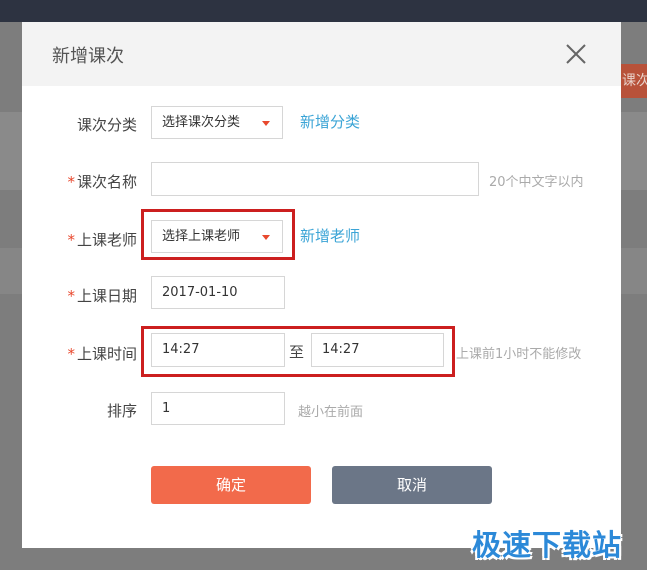 The width and height of the screenshot is (647, 570). What do you see at coordinates (266, 123) in the screenshot?
I see `caret-down-icon` at bounding box center [266, 123].